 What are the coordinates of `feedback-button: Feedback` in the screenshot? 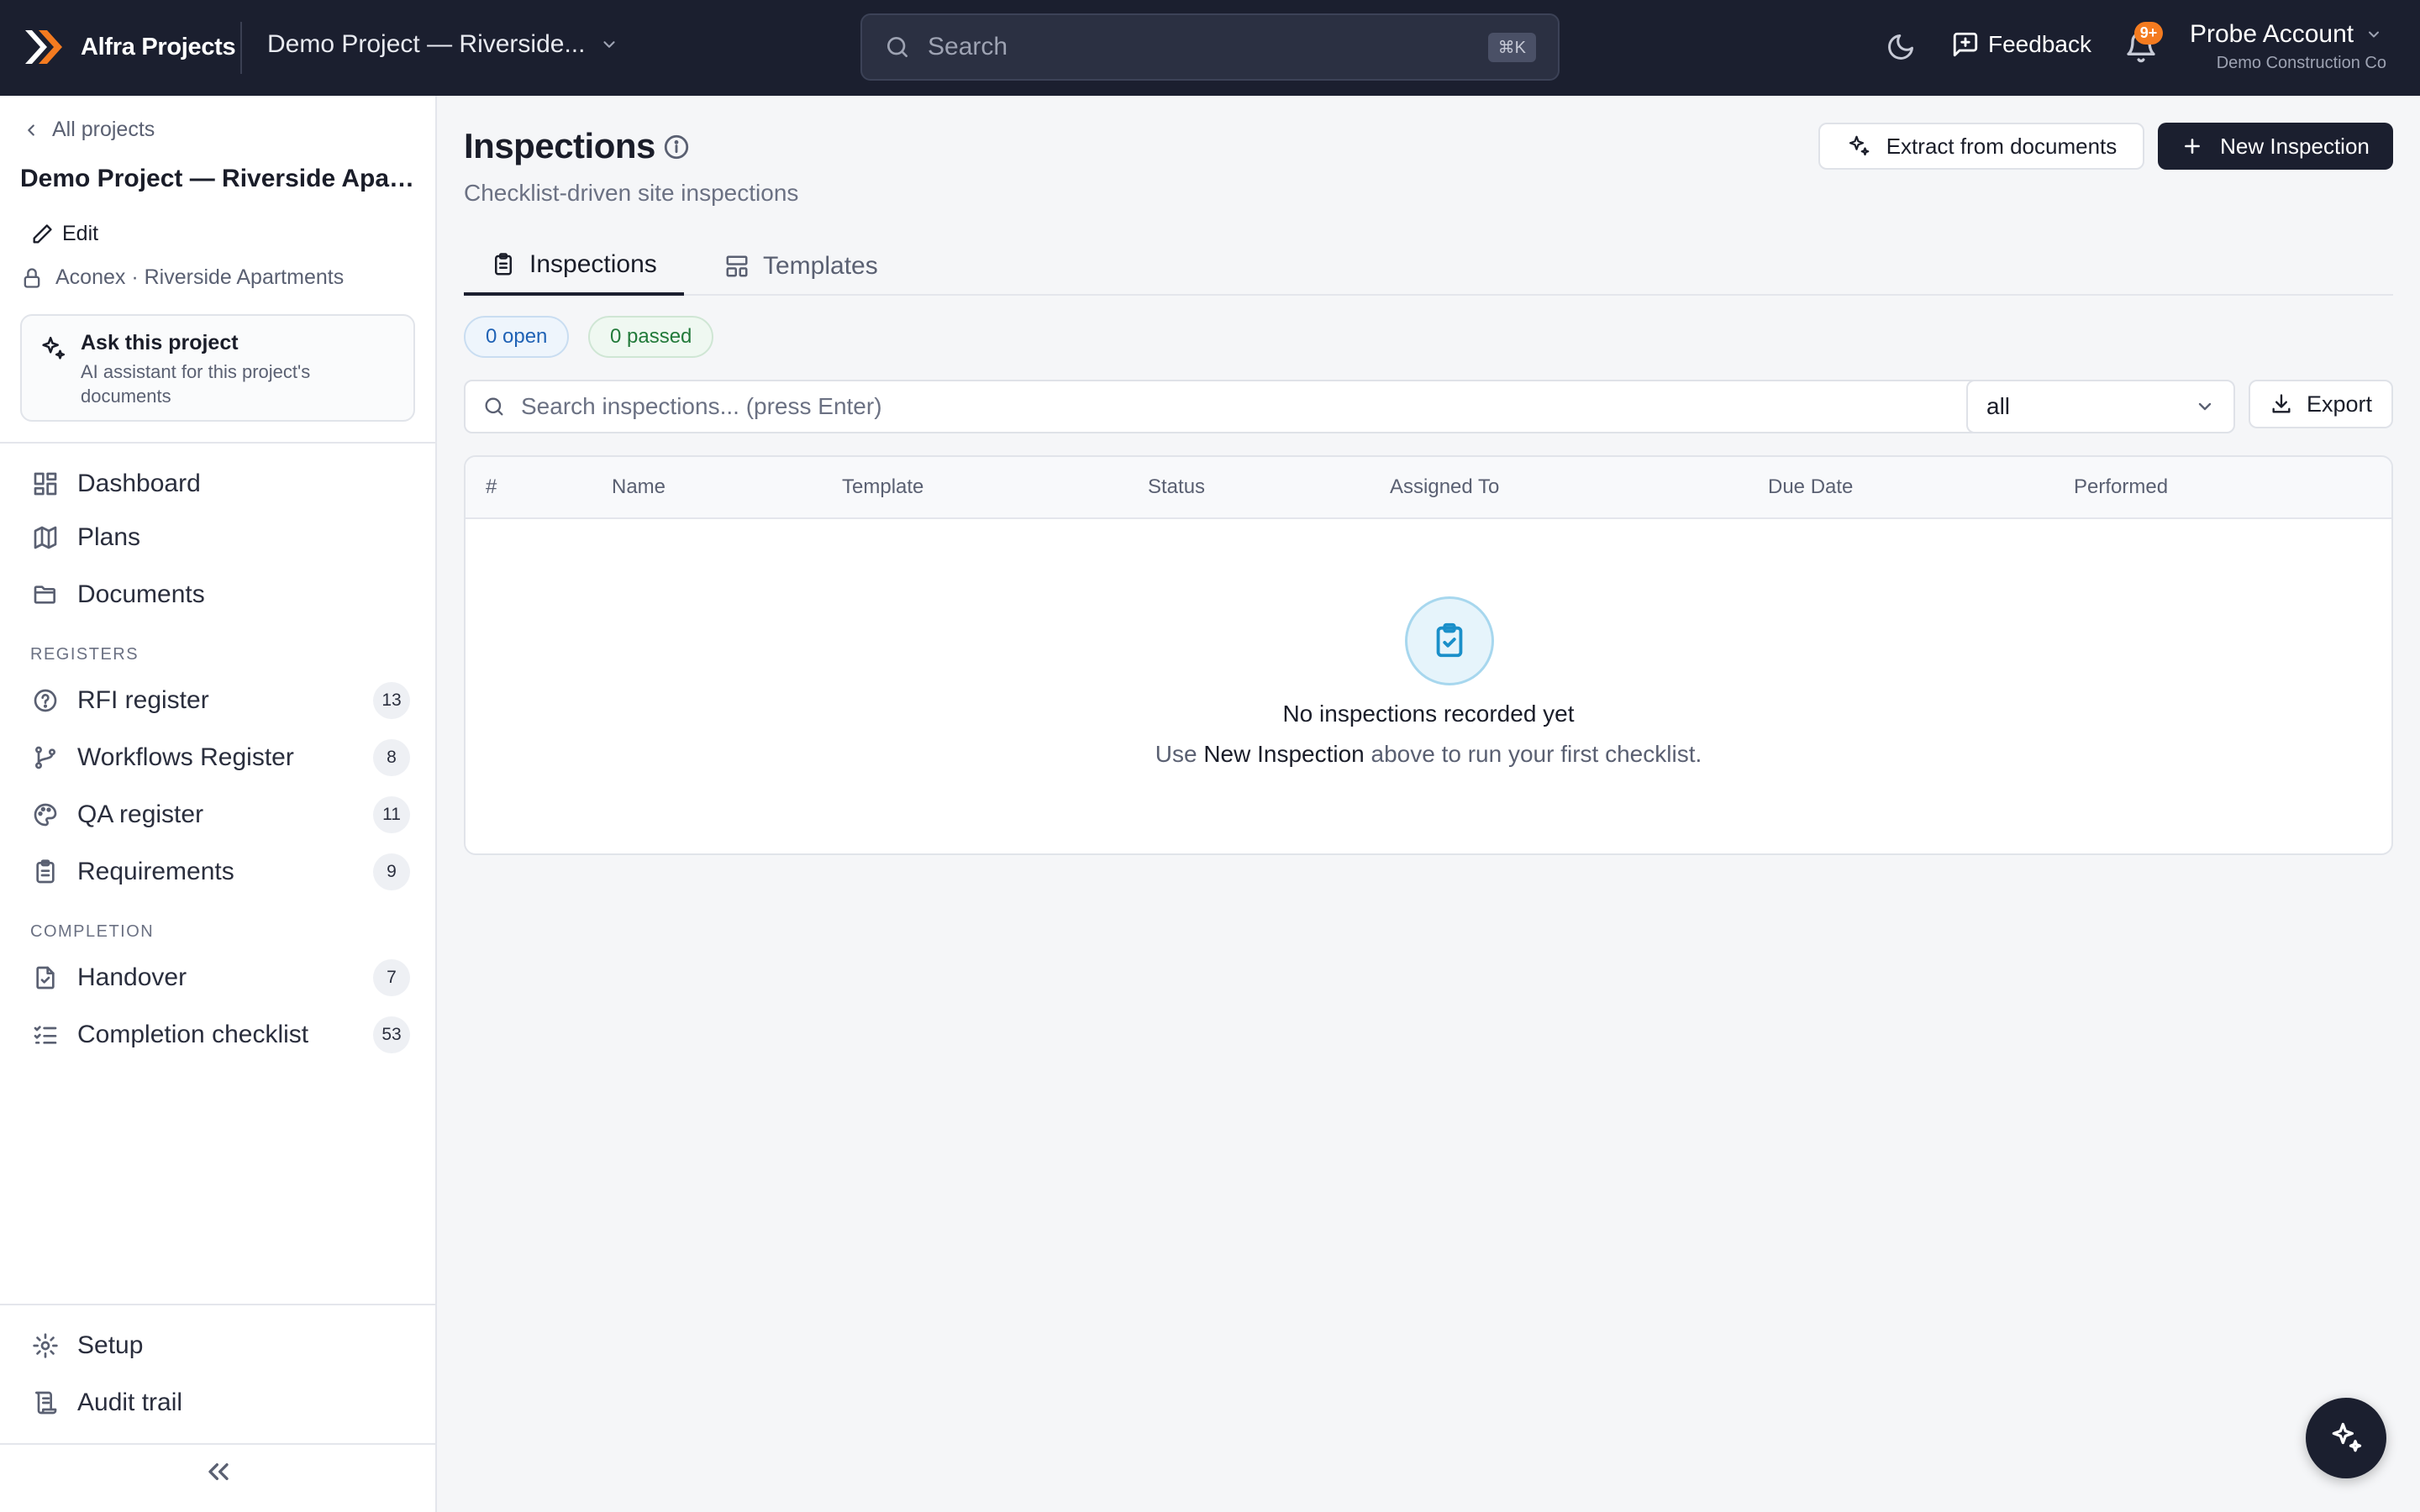 It's located at (2021, 44).